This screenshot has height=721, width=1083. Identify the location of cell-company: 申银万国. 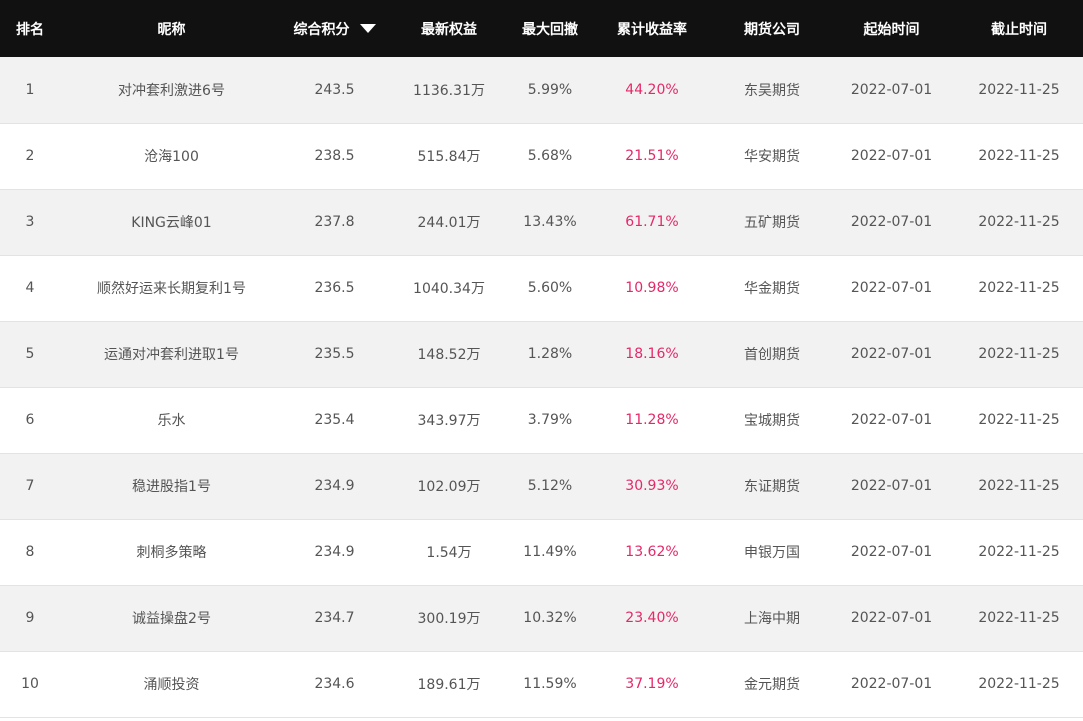
(772, 553).